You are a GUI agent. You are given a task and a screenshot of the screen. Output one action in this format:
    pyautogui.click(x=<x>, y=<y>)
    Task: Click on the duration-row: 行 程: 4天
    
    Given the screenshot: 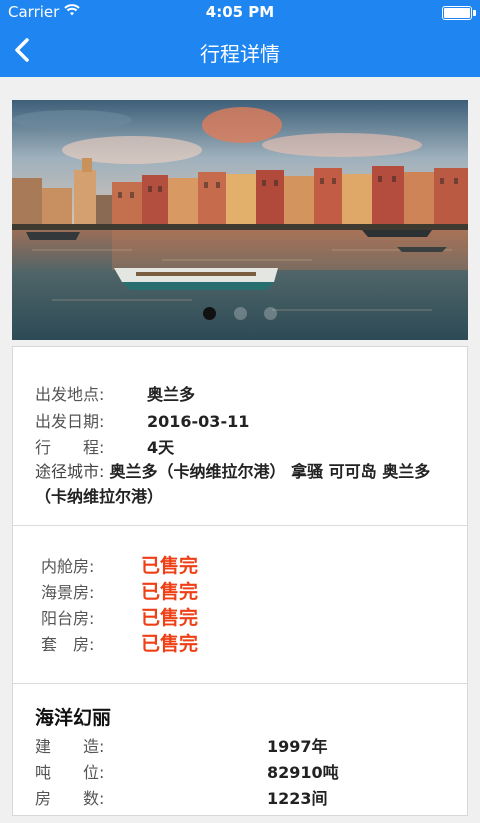 What is the action you would take?
    pyautogui.click(x=104, y=446)
    